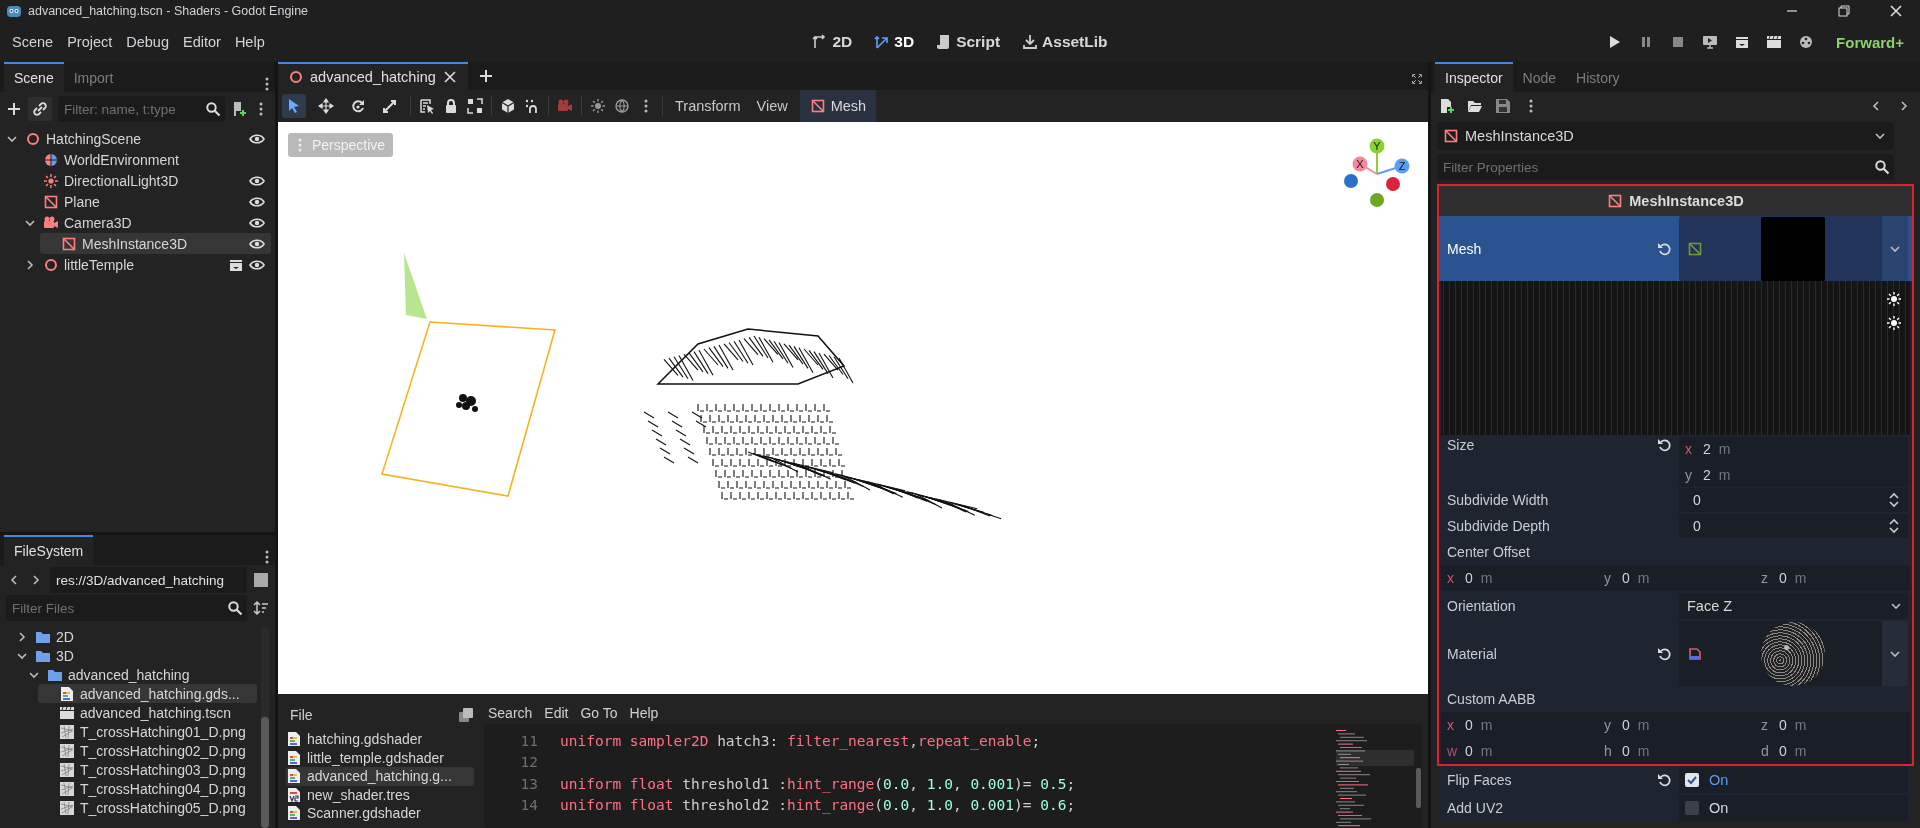  I want to click on film-reel-icon, so click(1806, 42).